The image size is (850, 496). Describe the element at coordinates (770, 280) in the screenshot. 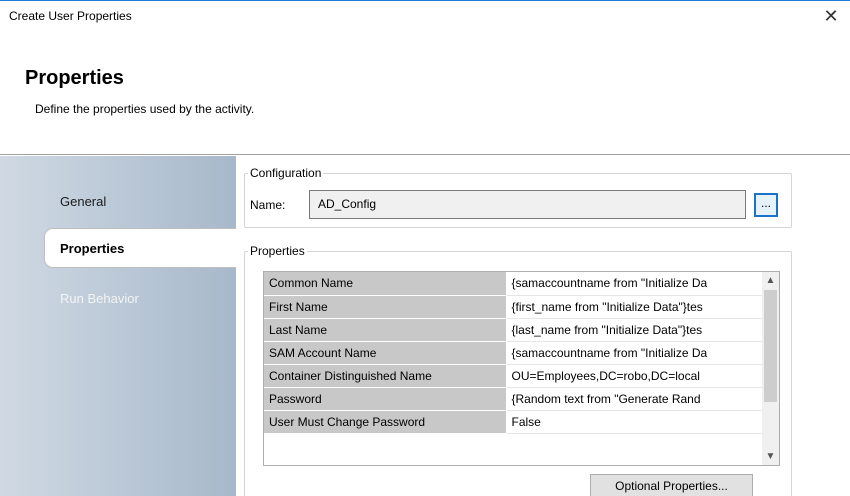

I see `chevron-up-icon: ▲` at that location.